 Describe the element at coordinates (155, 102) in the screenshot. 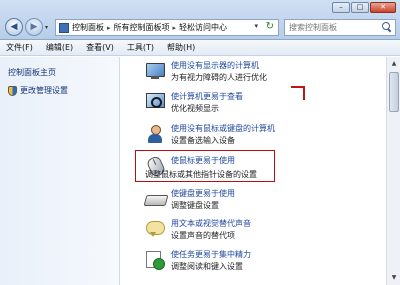

I see `magnifier-icon` at that location.